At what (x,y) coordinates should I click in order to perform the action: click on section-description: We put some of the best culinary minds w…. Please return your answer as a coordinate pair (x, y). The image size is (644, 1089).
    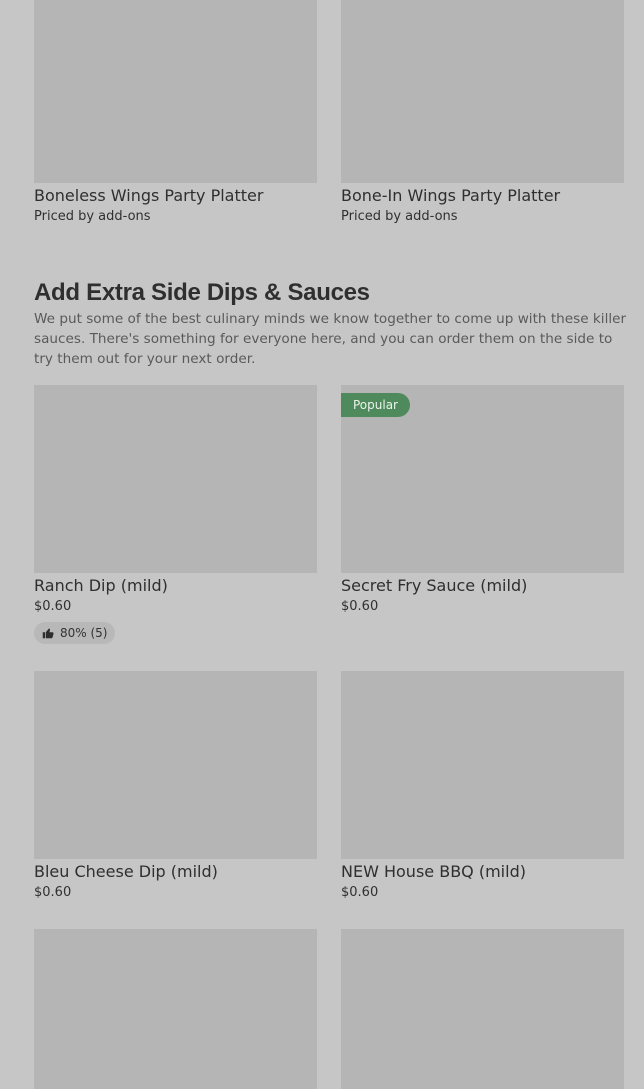
    Looking at the image, I should click on (330, 339).